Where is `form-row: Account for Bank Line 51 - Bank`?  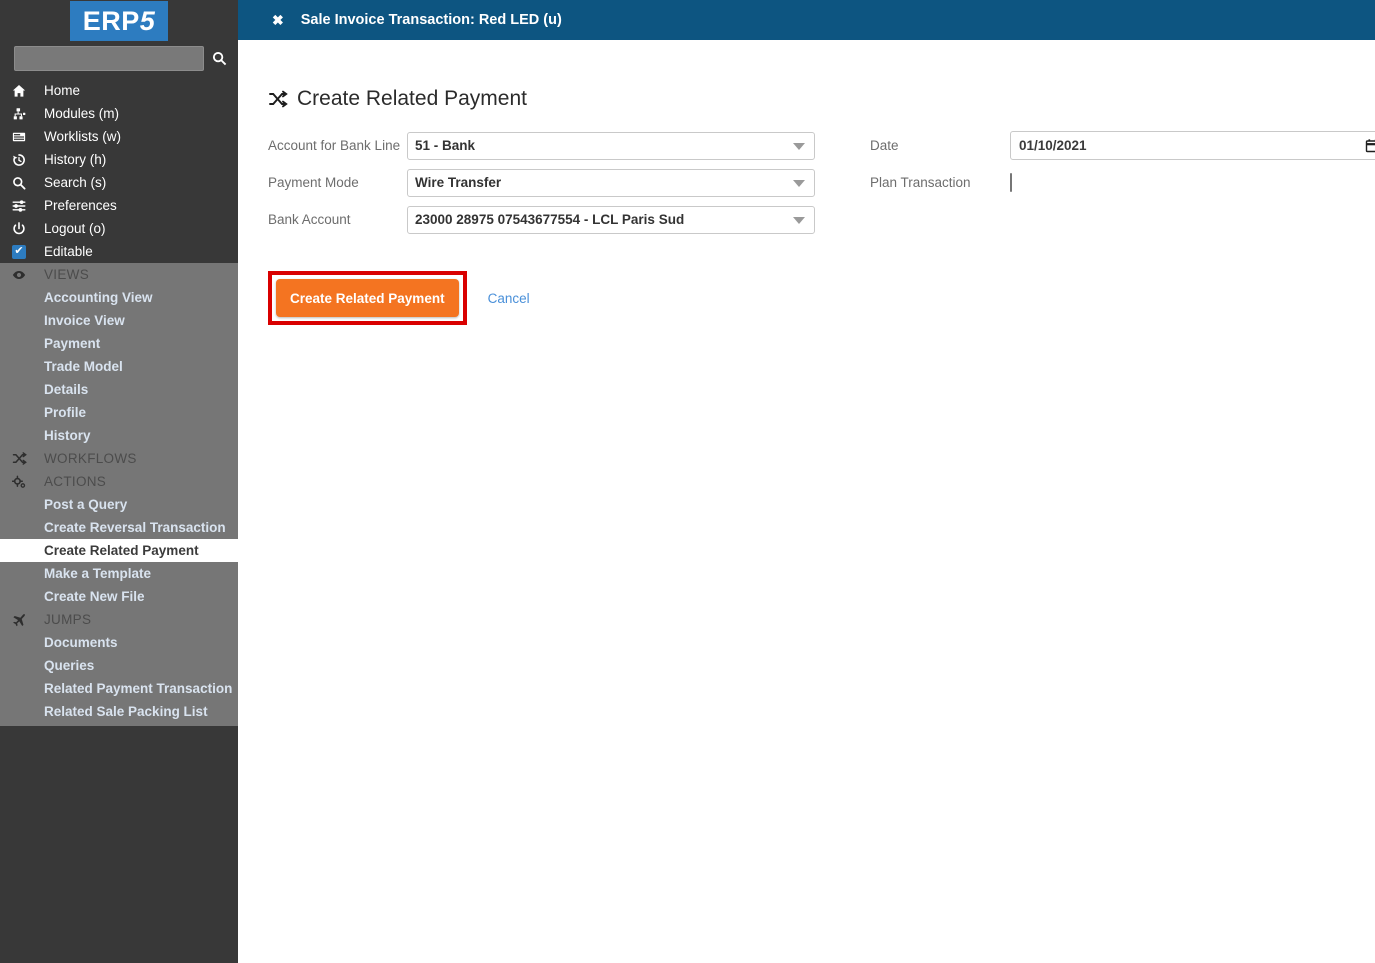 form-row: Account for Bank Line 51 - Bank is located at coordinates (541, 145).